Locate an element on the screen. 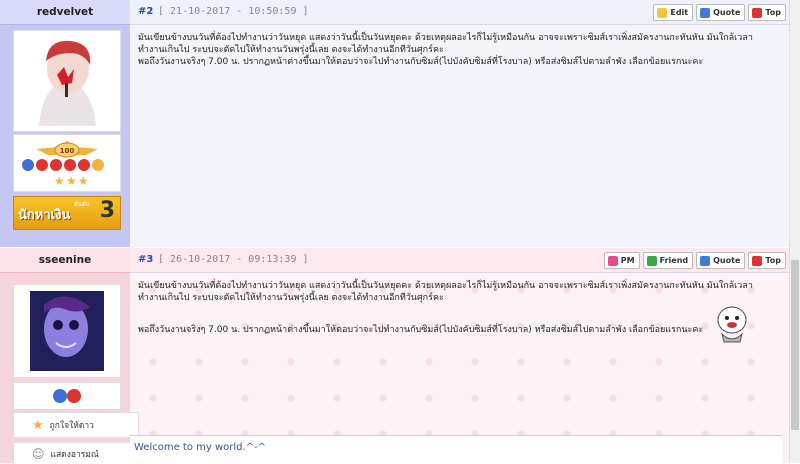 The width and height of the screenshot is (800, 464). post-date: [ 26-10-2017 - 09:13:39 ] is located at coordinates (233, 259).